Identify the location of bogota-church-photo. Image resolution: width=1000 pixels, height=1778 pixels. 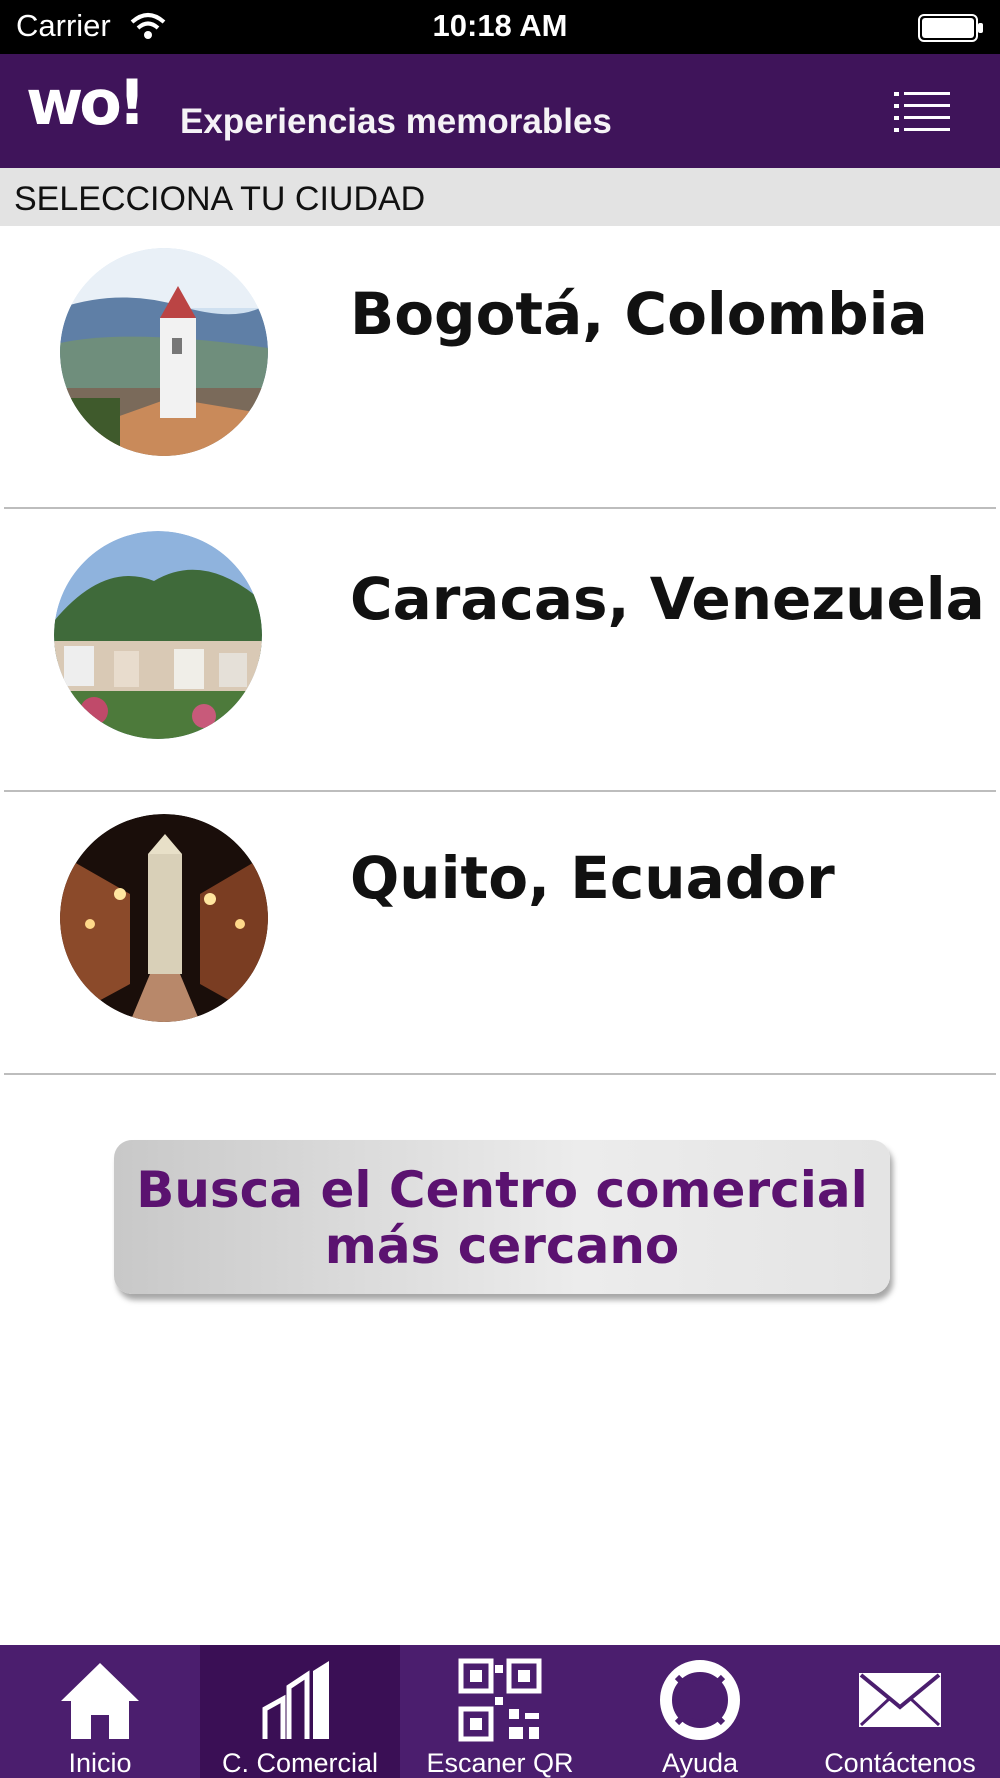
(164, 352).